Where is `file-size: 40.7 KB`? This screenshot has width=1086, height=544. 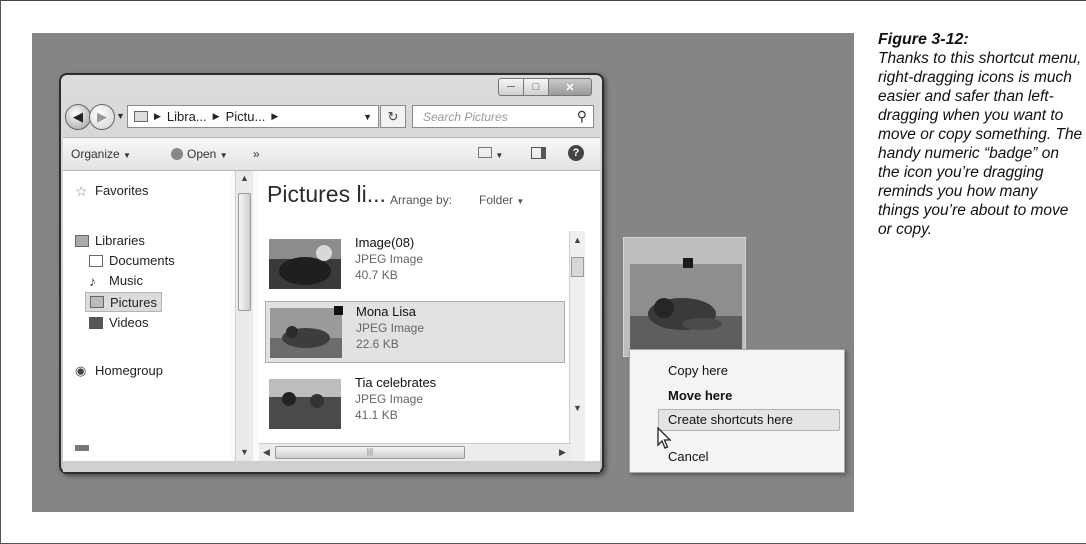 file-size: 40.7 KB is located at coordinates (376, 275).